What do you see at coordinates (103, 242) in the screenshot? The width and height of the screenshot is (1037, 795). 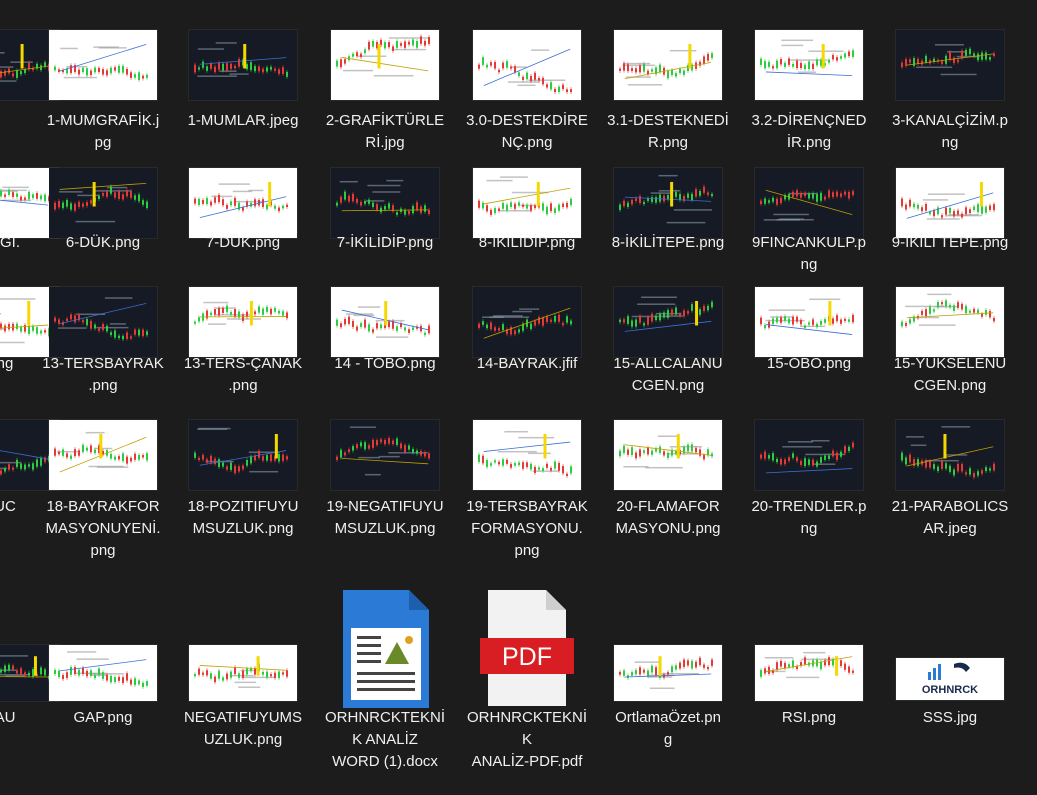 I see `file-name: 6-DÜK.png` at bounding box center [103, 242].